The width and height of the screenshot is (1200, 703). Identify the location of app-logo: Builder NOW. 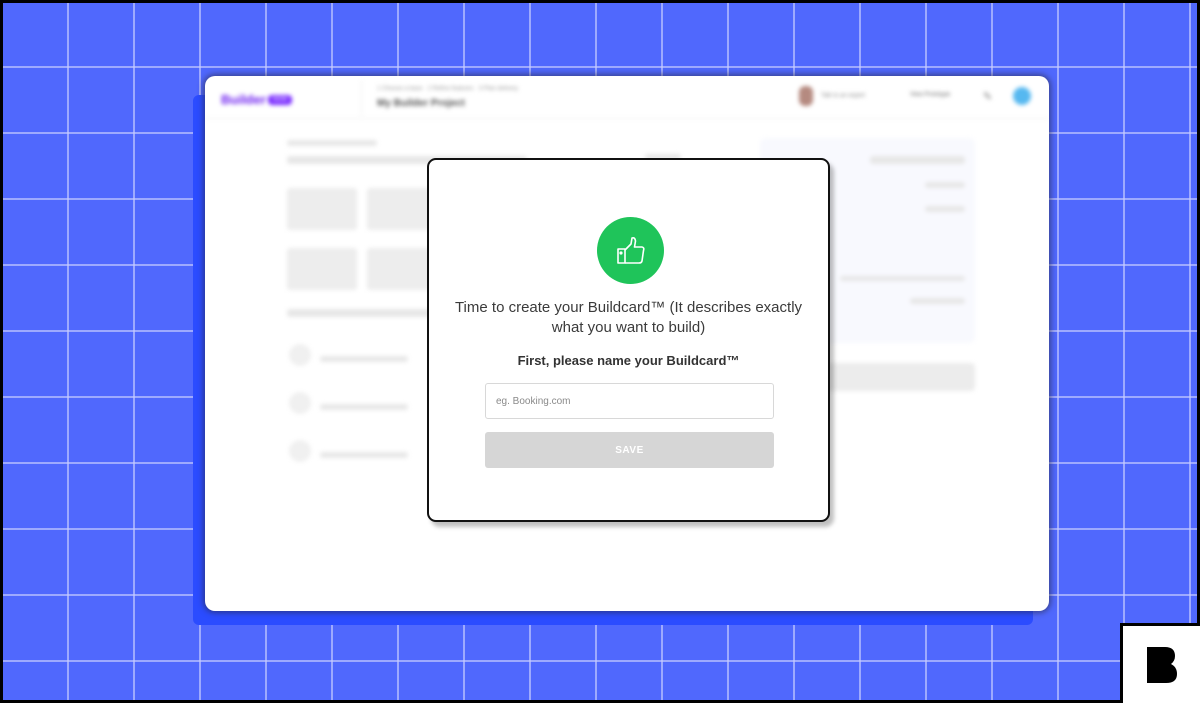
(257, 99).